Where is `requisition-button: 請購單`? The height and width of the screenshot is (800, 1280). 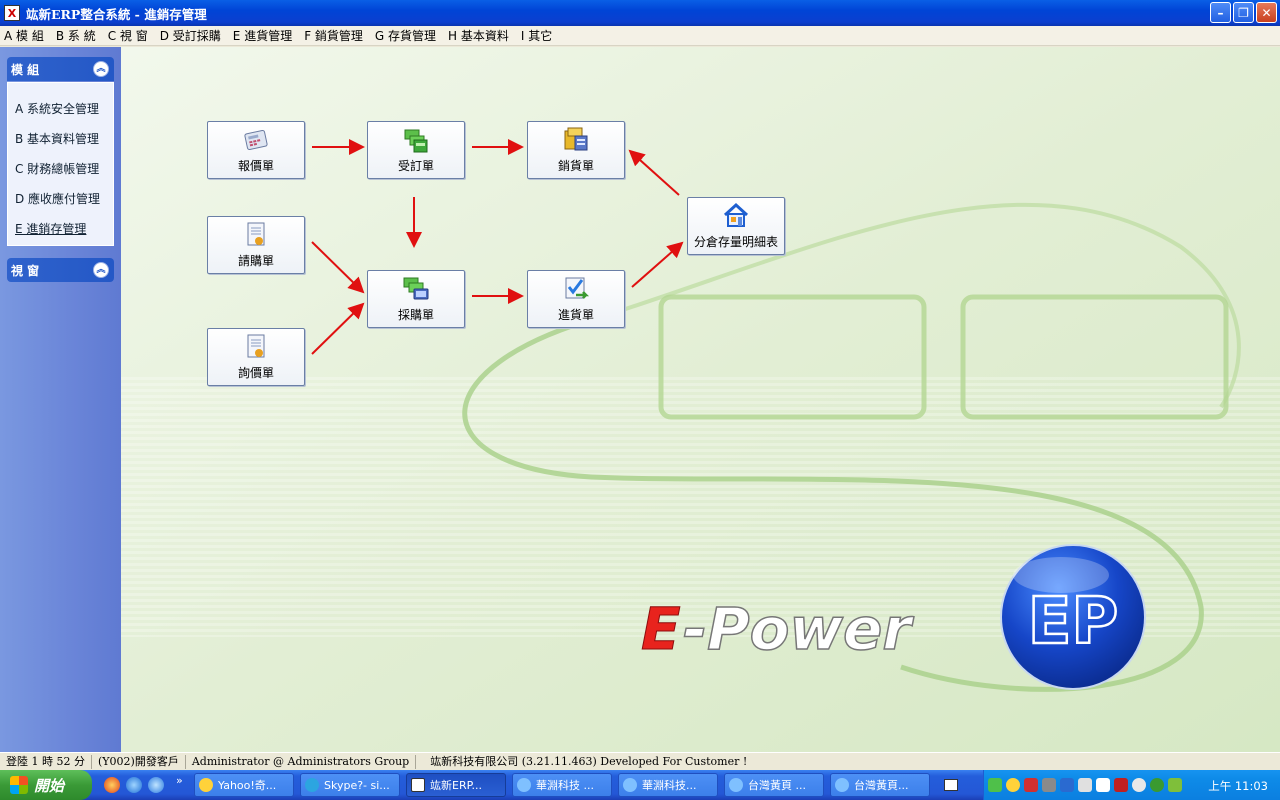 requisition-button: 請購單 is located at coordinates (256, 245).